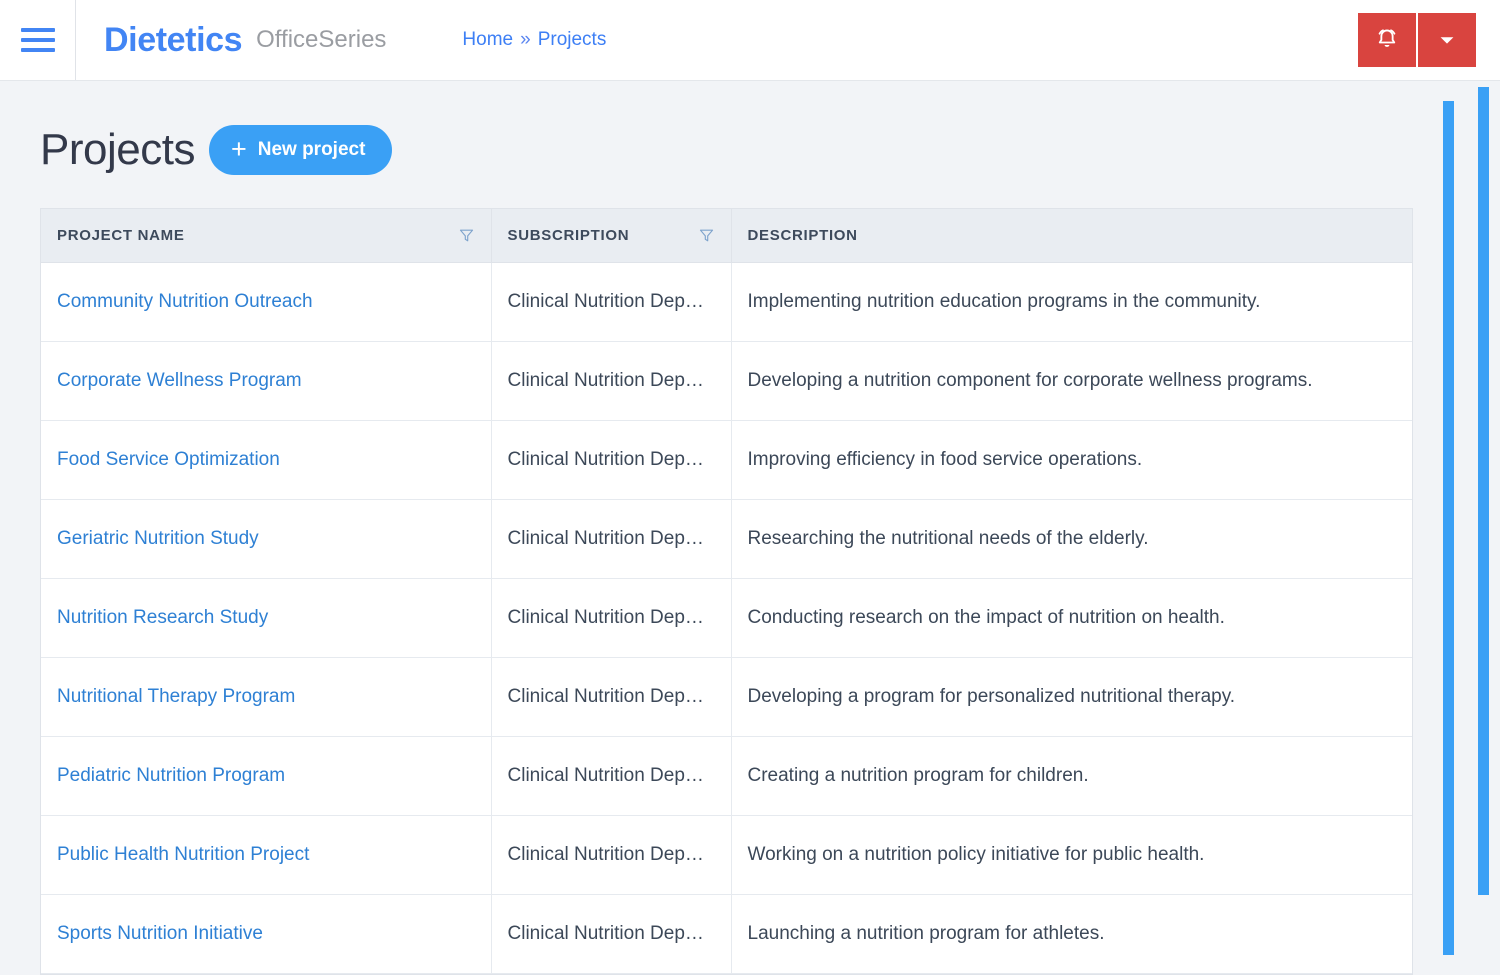  Describe the element at coordinates (173, 39) in the screenshot. I see `brand-name: Dietetics` at that location.